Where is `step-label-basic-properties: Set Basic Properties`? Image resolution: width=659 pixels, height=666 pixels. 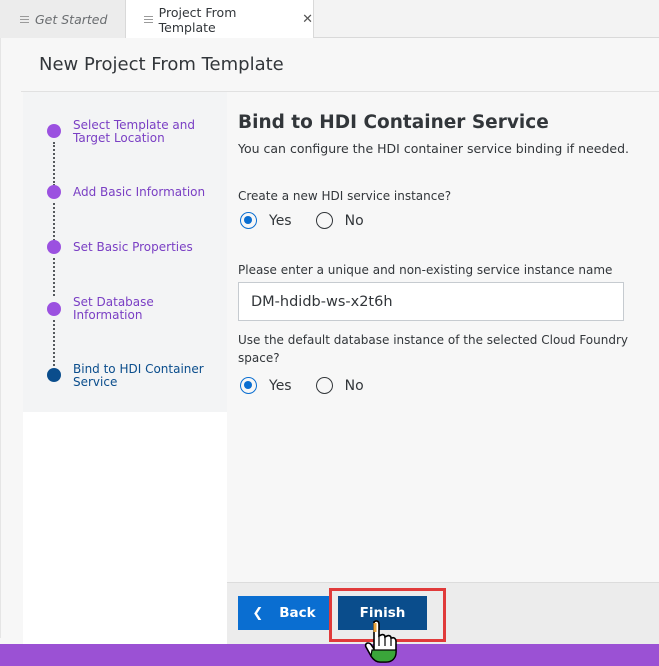
step-label-basic-properties: Set Basic Properties is located at coordinates (143, 247).